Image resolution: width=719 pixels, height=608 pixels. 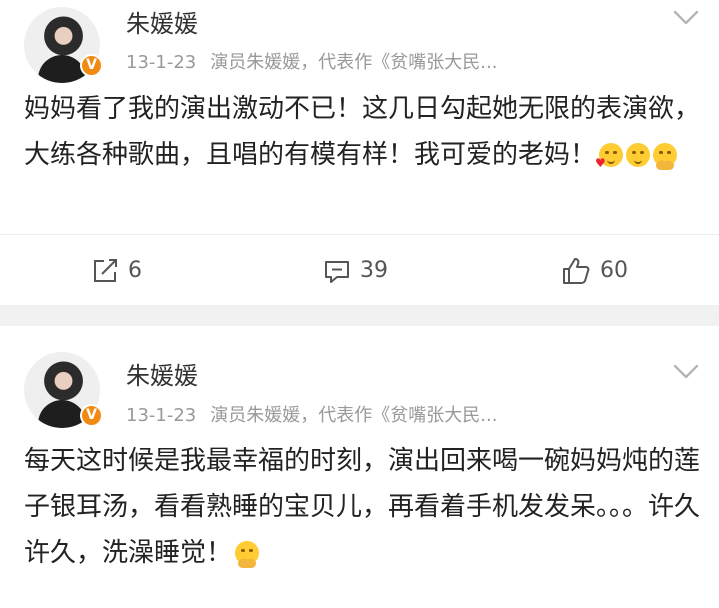 I want to click on like-button: 60, so click(x=594, y=270).